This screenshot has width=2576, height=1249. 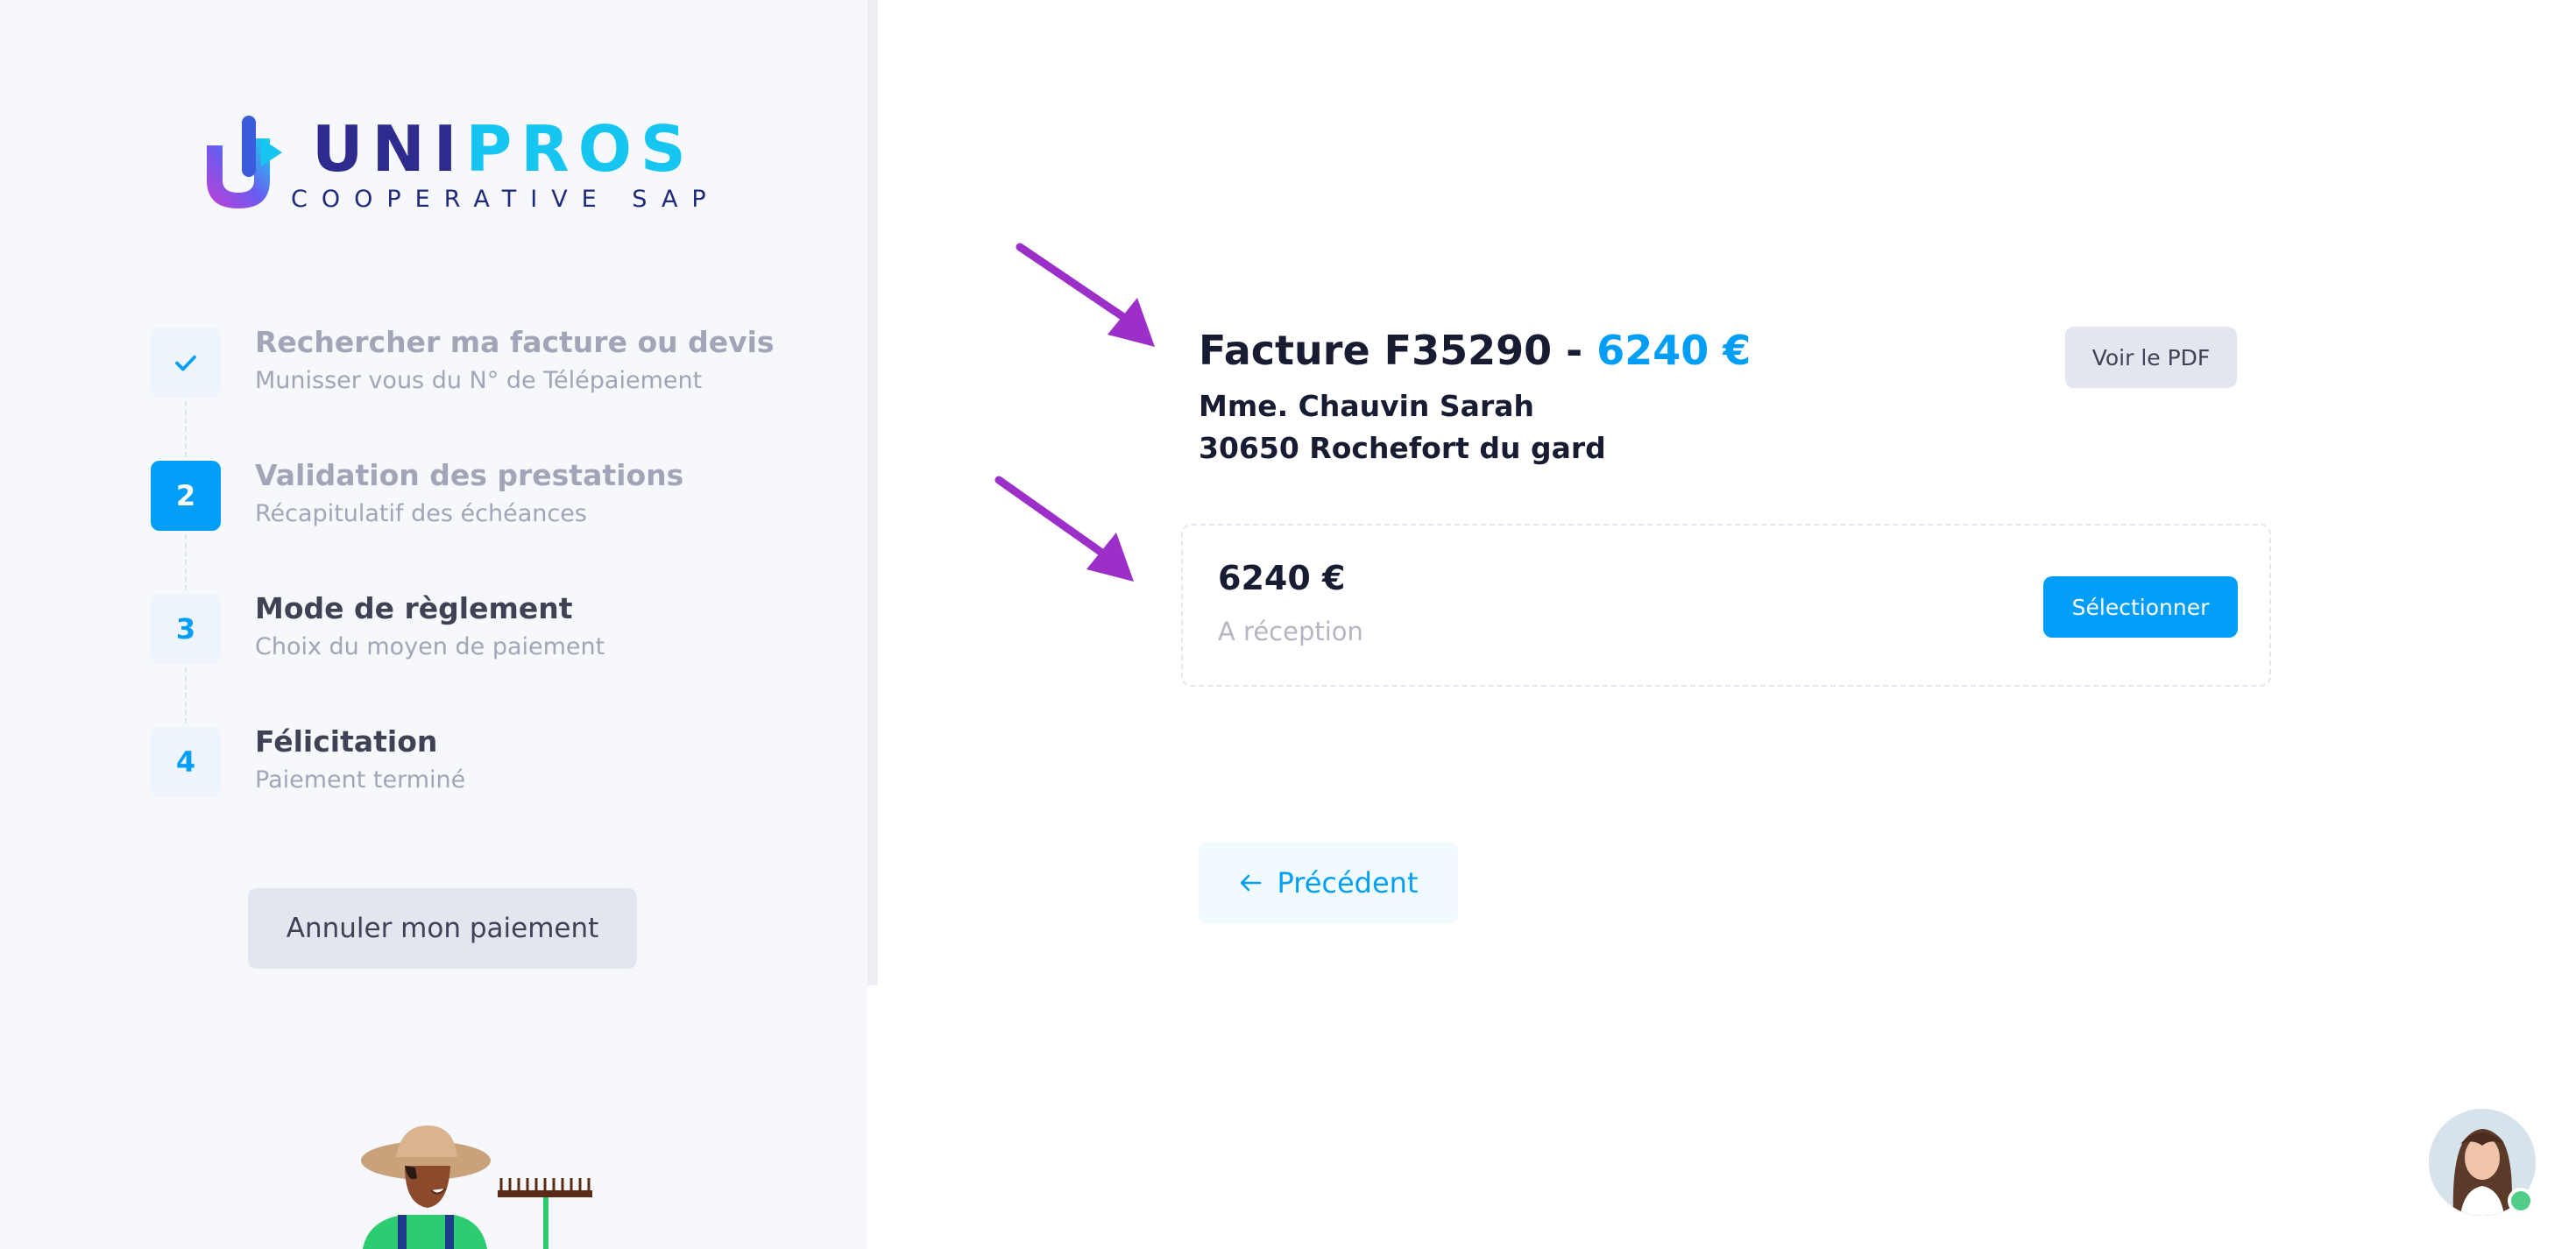 I want to click on step-3-marker: 3, so click(x=186, y=629).